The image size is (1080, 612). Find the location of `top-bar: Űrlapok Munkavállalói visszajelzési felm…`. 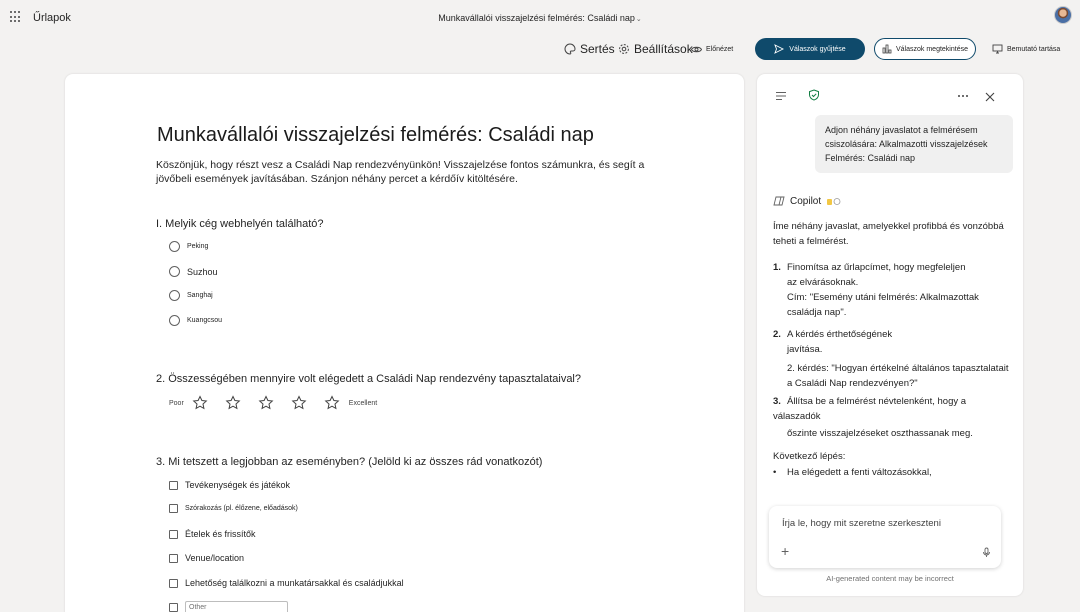

top-bar: Űrlapok Munkavállalói visszajelzési felm… is located at coordinates (540, 18).